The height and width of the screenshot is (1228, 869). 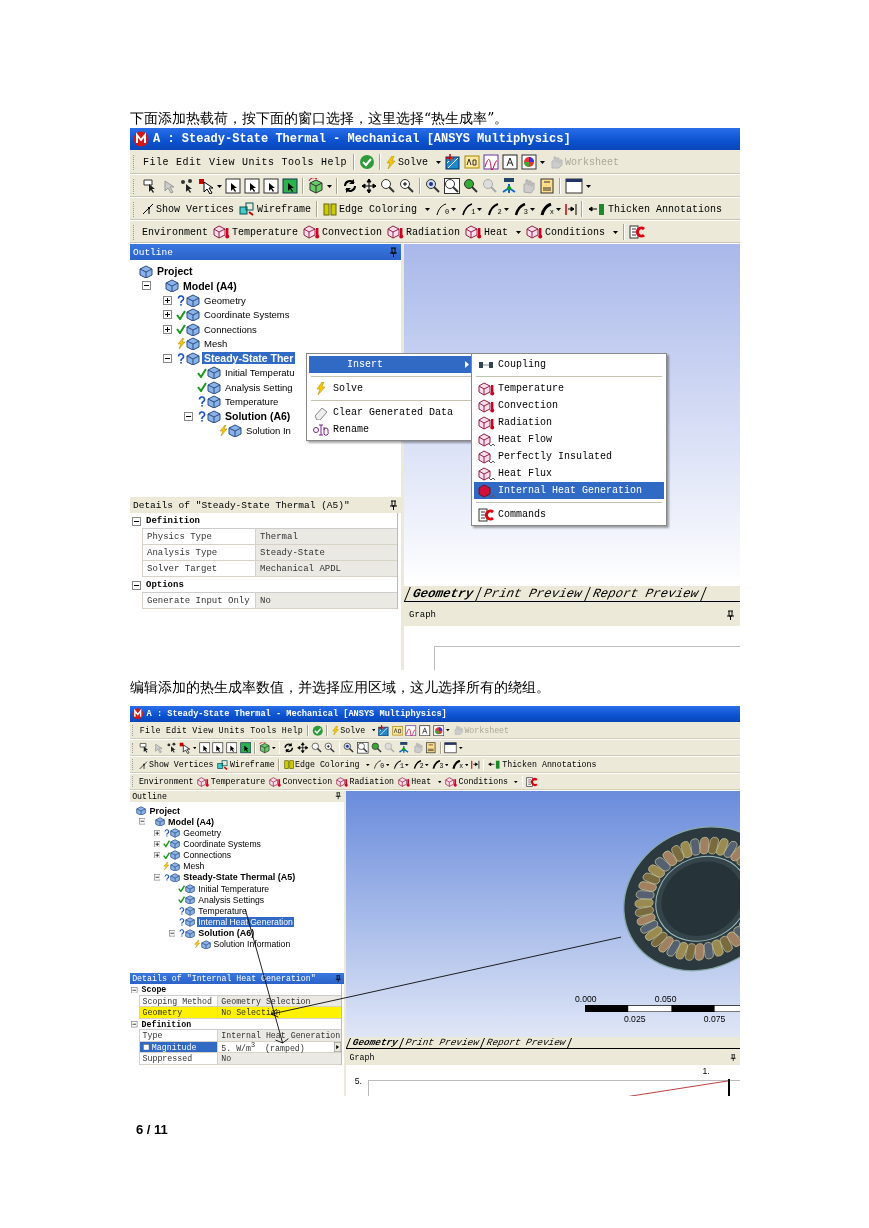 I want to click on tree-item: Solution In, so click(x=268, y=431).